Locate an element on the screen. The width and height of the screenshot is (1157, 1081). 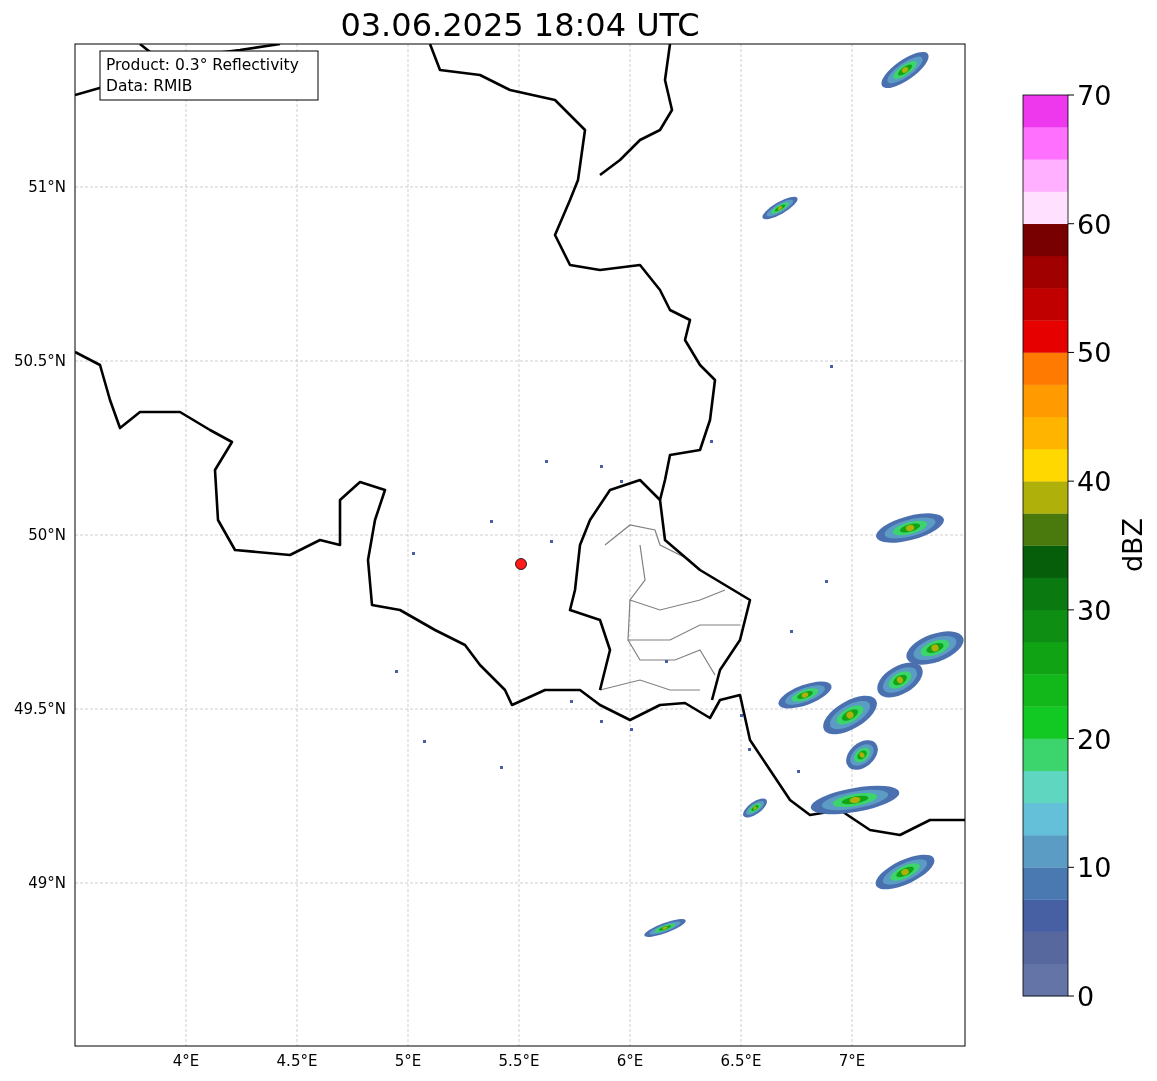
longitude-label: 5.5°E is located at coordinates (519, 1061).